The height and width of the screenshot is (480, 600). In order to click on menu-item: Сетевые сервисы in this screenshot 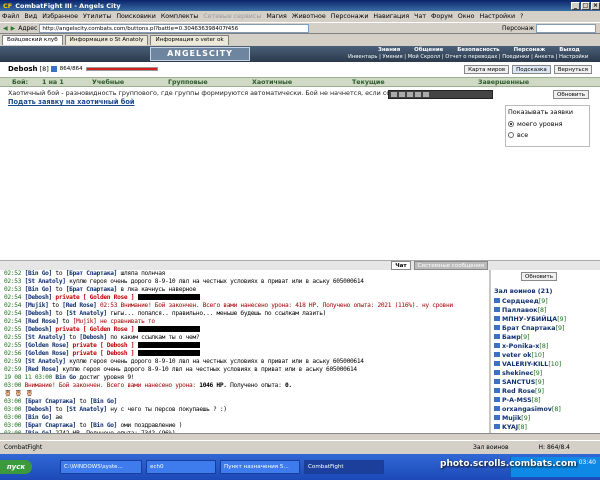, I will do `click(232, 16)`.